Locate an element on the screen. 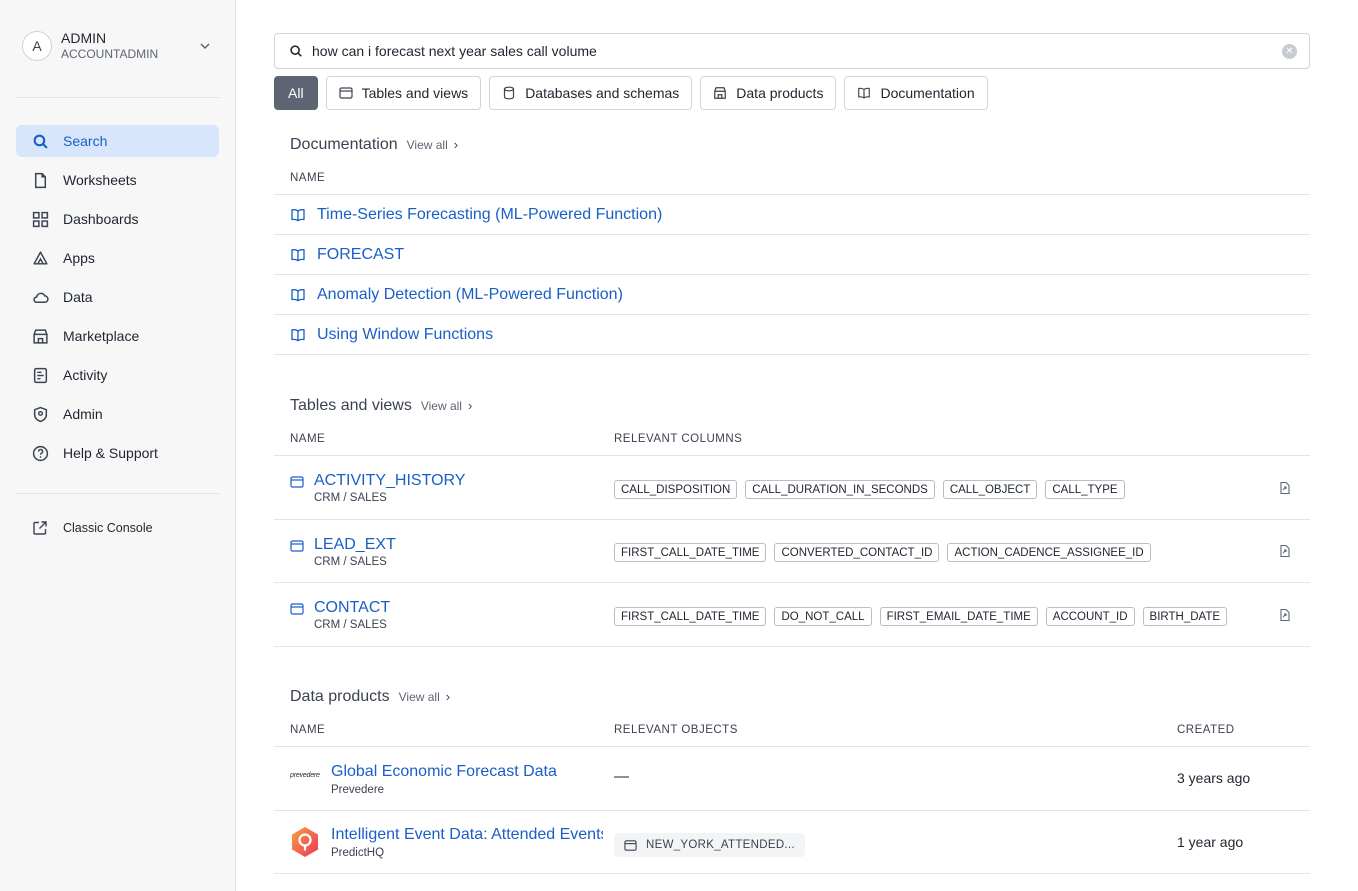  doc-link-row: Anomaly Detection (ML-Powered Function) is located at coordinates (456, 295).